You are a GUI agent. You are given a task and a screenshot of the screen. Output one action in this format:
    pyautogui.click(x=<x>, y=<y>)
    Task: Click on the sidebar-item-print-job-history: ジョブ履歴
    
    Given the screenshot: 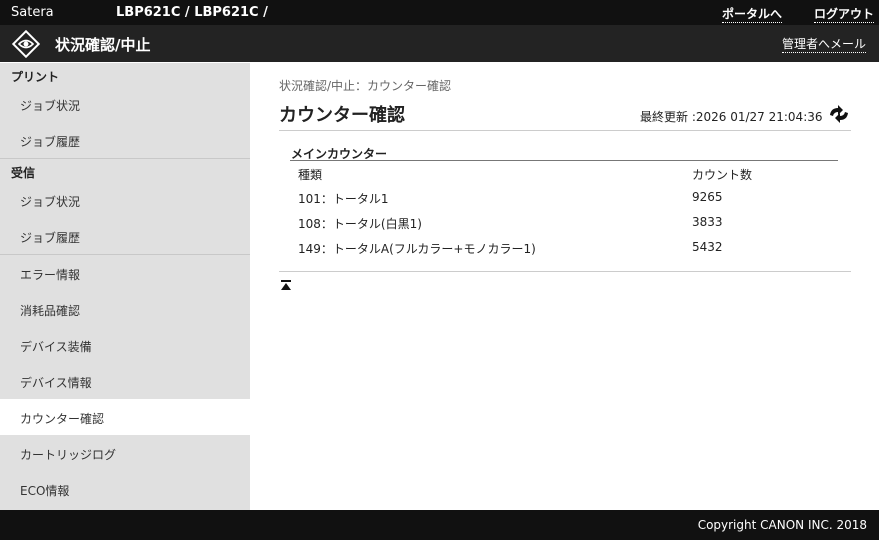 What is the action you would take?
    pyautogui.click(x=125, y=140)
    